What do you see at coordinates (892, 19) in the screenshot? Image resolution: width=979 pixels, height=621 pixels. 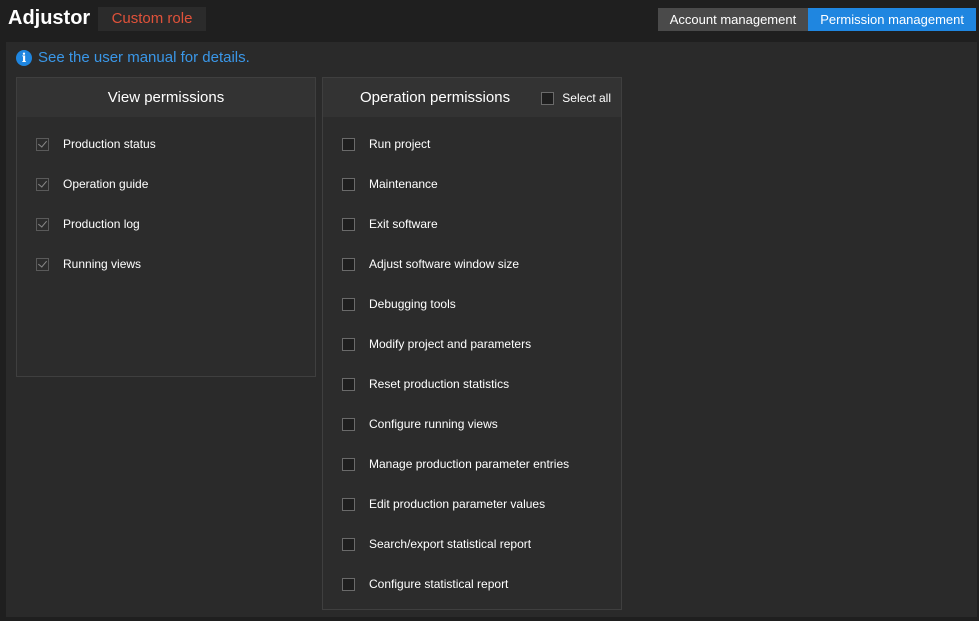 I see `tab-permission-management: Permission management` at bounding box center [892, 19].